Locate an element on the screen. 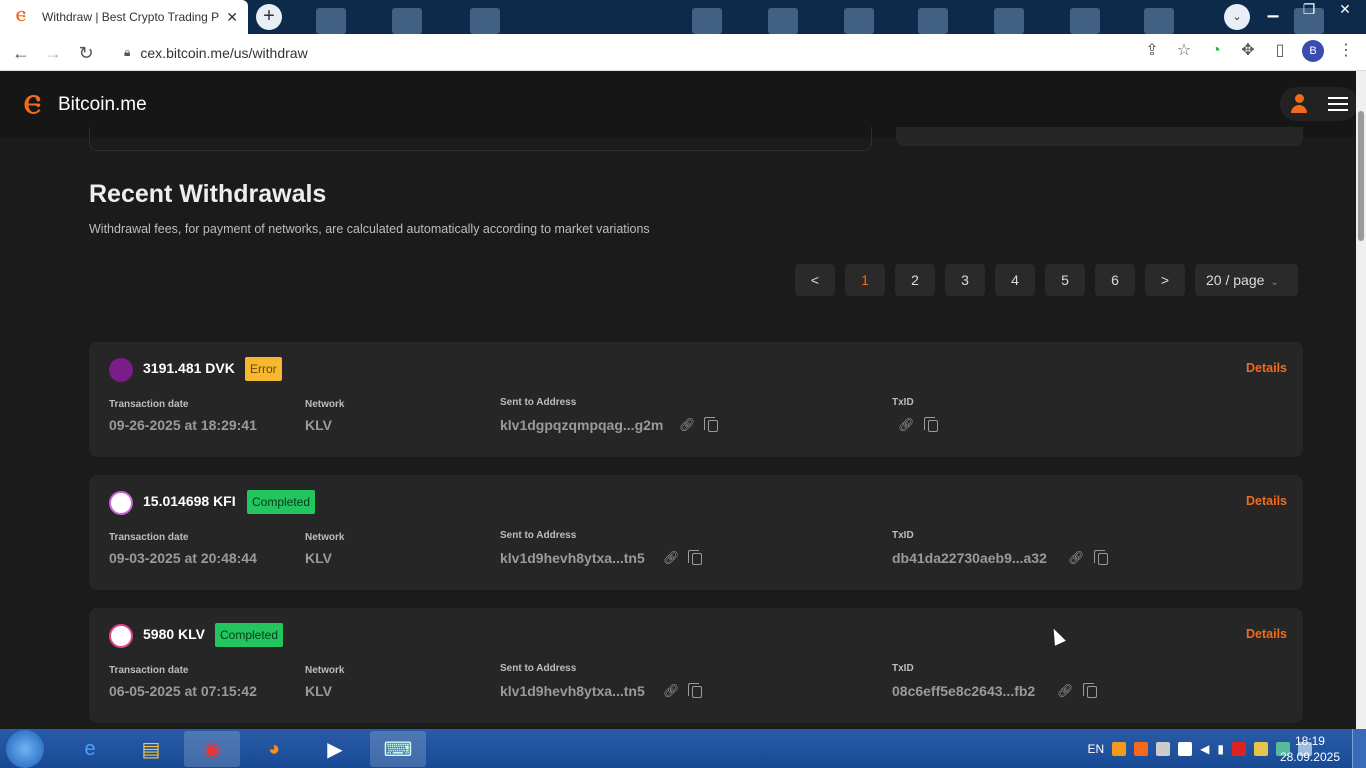 The width and height of the screenshot is (1366, 768). forward-arrow-icon: → is located at coordinates (53, 53).